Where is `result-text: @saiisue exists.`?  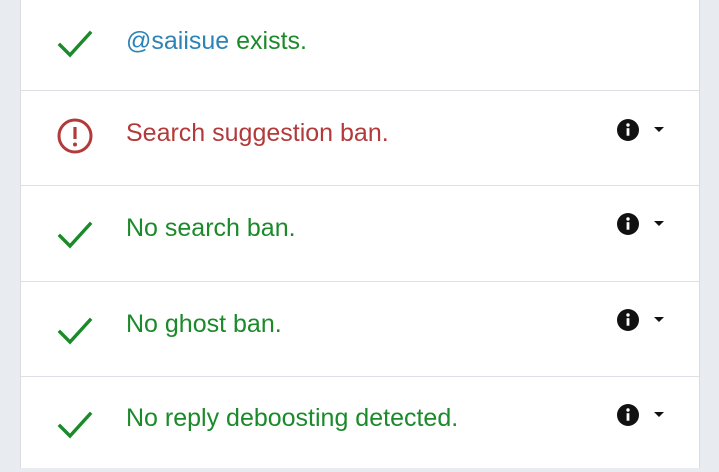 result-text: @saiisue exists. is located at coordinates (216, 41).